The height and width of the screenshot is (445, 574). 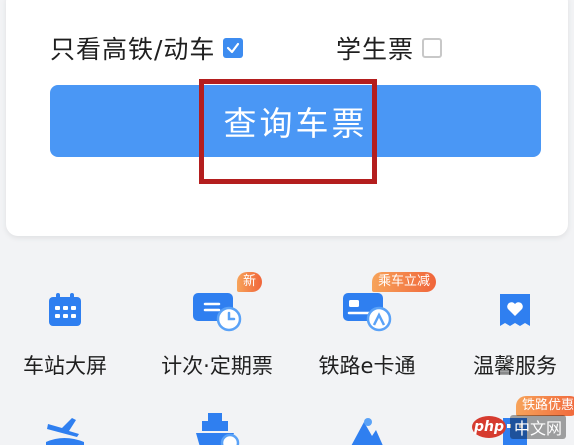 What do you see at coordinates (217, 326) in the screenshot?
I see `service-count-ticket: 新 计次·定期票` at bounding box center [217, 326].